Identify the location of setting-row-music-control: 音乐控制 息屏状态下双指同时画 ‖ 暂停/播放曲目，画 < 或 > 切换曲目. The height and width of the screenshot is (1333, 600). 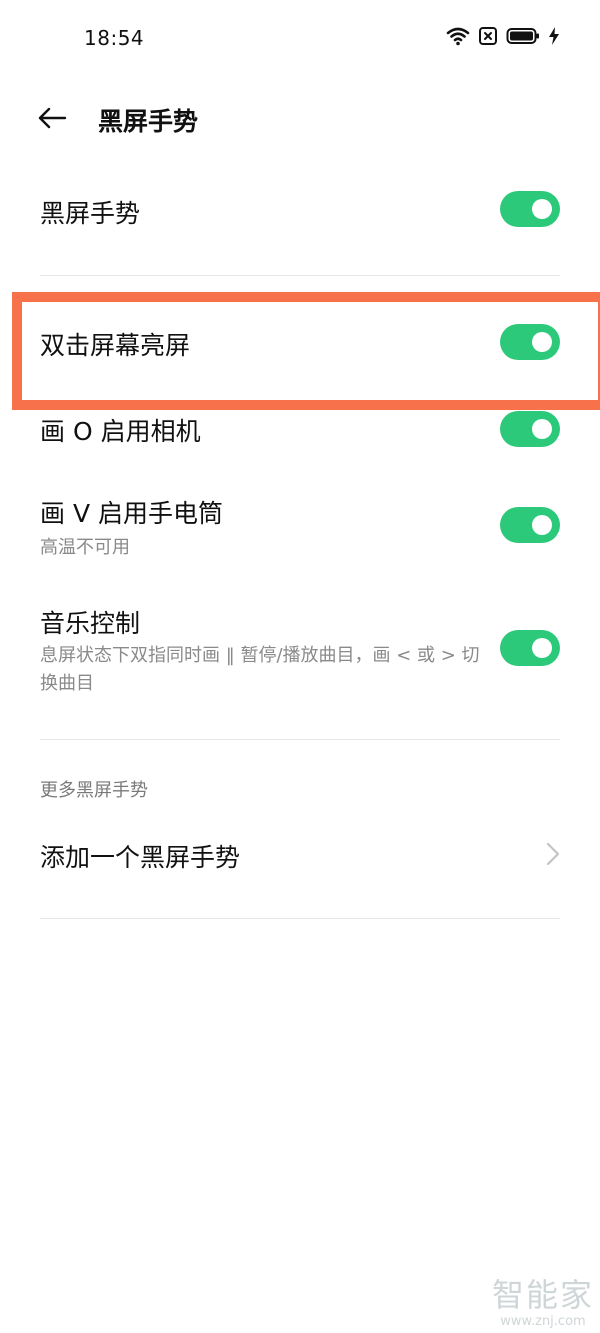
(300, 655).